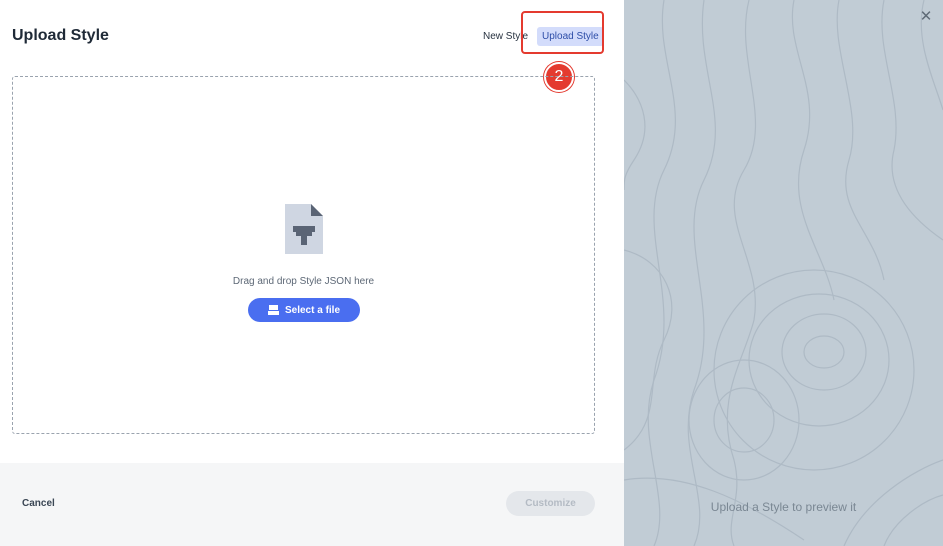 The height and width of the screenshot is (546, 943). What do you see at coordinates (38, 503) in the screenshot?
I see `cancel-button: Cancel` at bounding box center [38, 503].